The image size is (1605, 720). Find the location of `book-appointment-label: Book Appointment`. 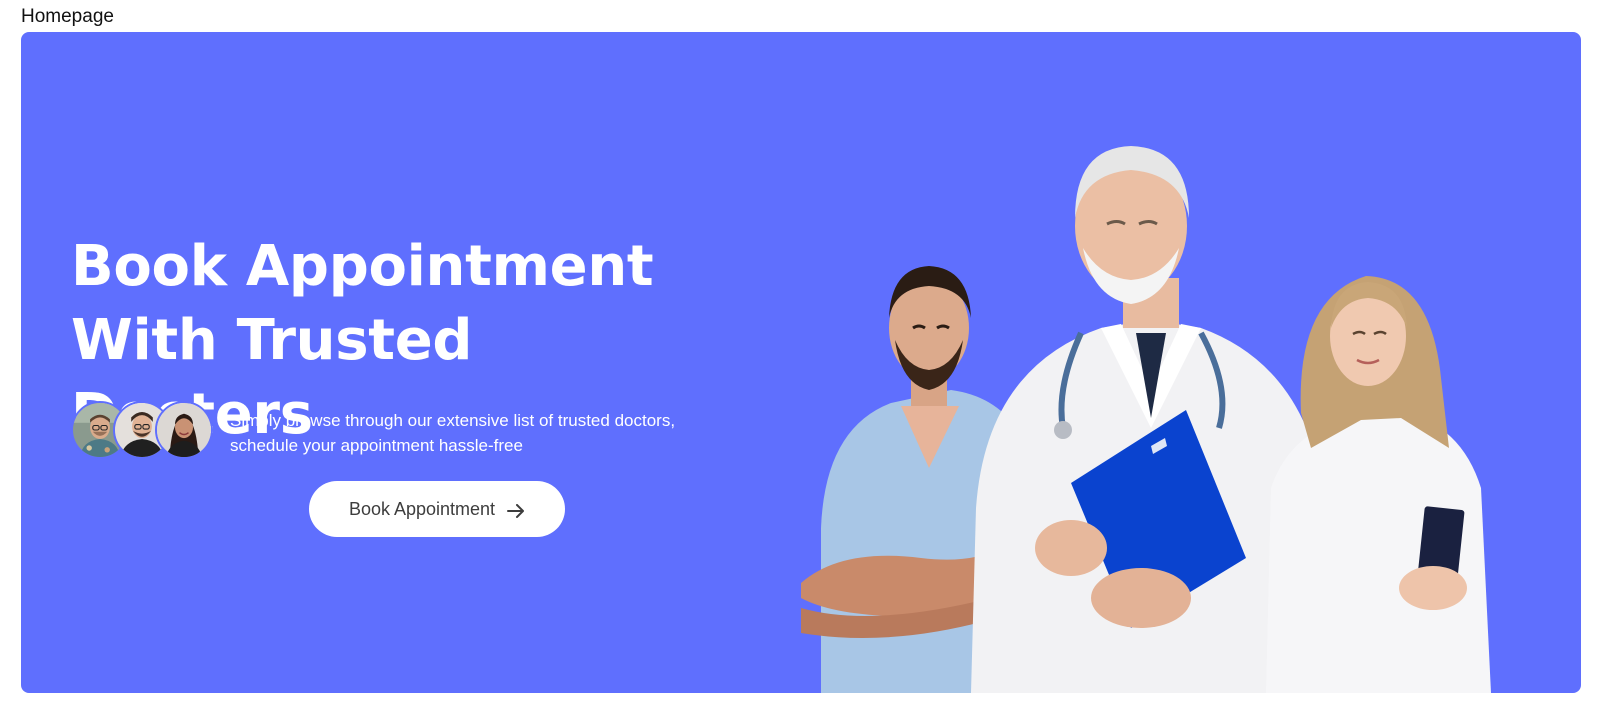

book-appointment-label: Book Appointment is located at coordinates (422, 508).